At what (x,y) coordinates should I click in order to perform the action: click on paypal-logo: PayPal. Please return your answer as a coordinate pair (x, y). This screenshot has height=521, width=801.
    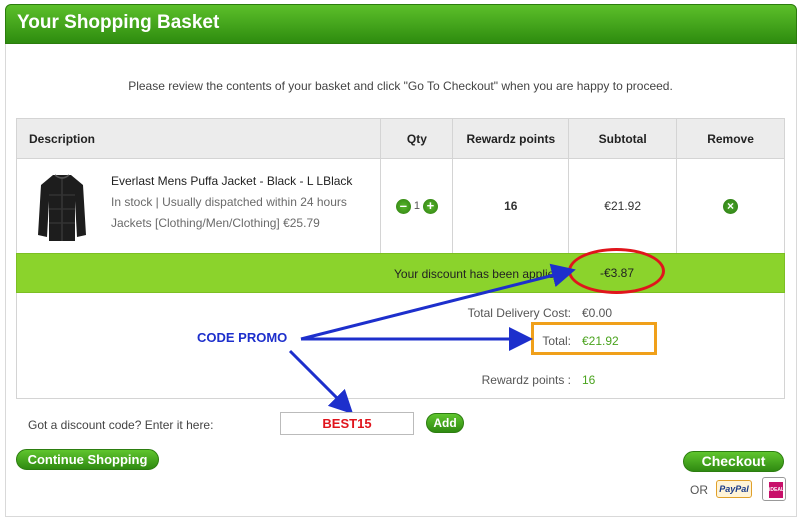
    Looking at the image, I should click on (734, 489).